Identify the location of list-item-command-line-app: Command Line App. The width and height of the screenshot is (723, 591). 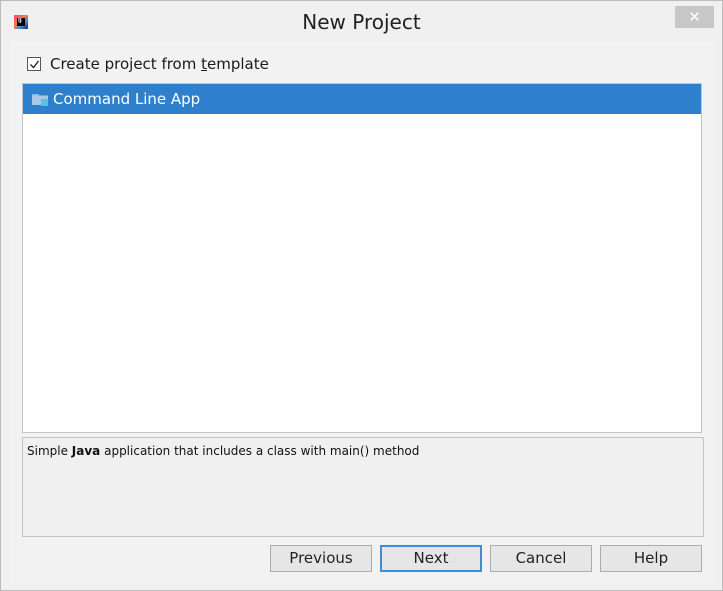
(362, 99).